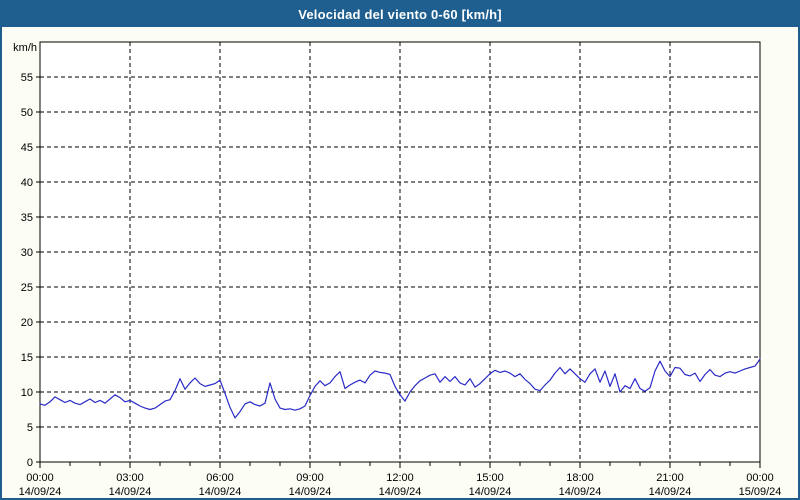  Describe the element at coordinates (27, 183) in the screenshot. I see `y-tick-label: 40` at that location.